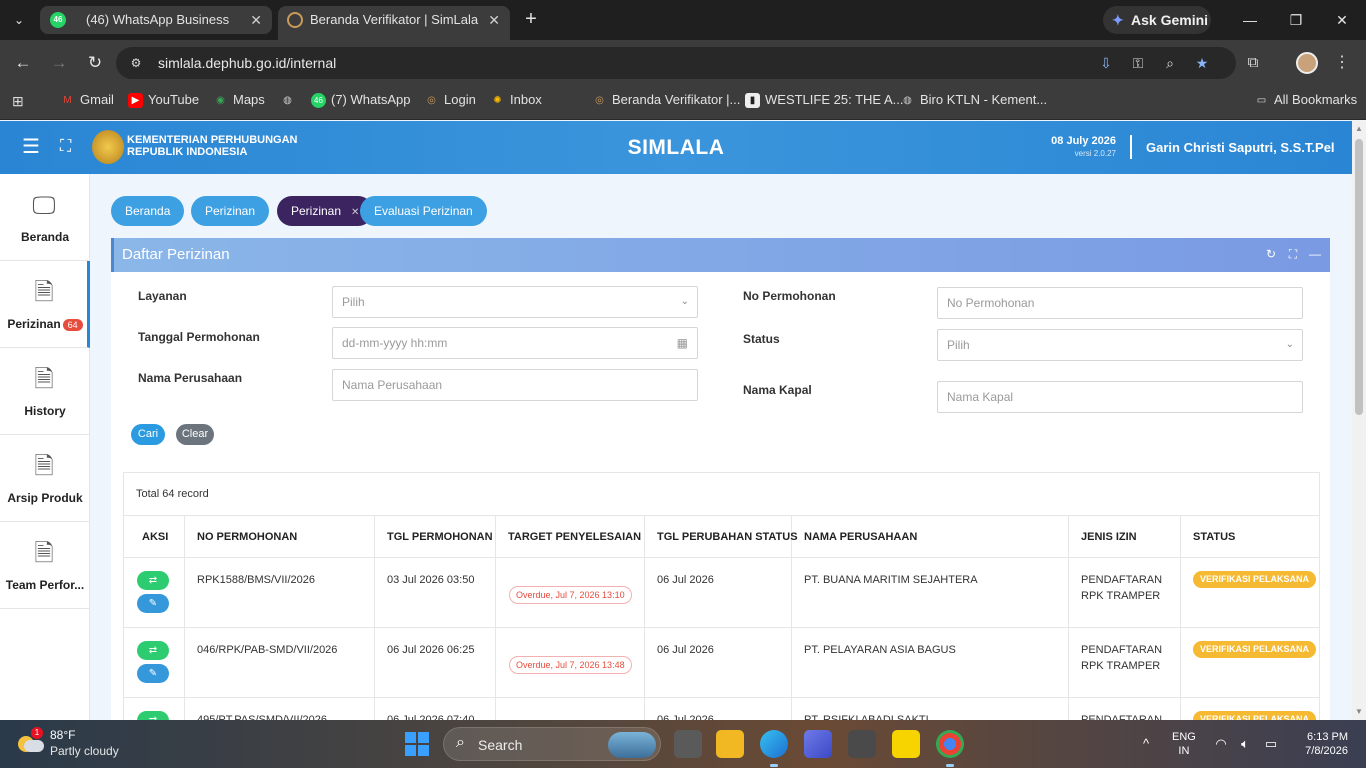  I want to click on bookmark-login: ◎ Login, so click(450, 100).